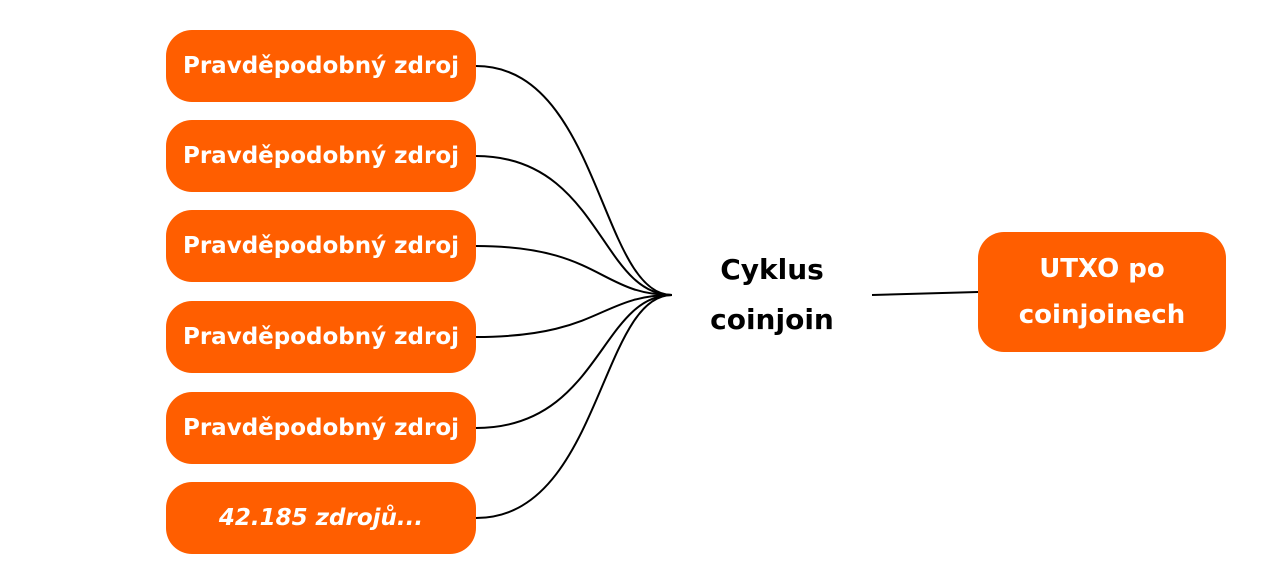 Image resolution: width=1280 pixels, height=584 pixels. Describe the element at coordinates (925, 293) in the screenshot. I see `connector-cycle-to-result` at that location.